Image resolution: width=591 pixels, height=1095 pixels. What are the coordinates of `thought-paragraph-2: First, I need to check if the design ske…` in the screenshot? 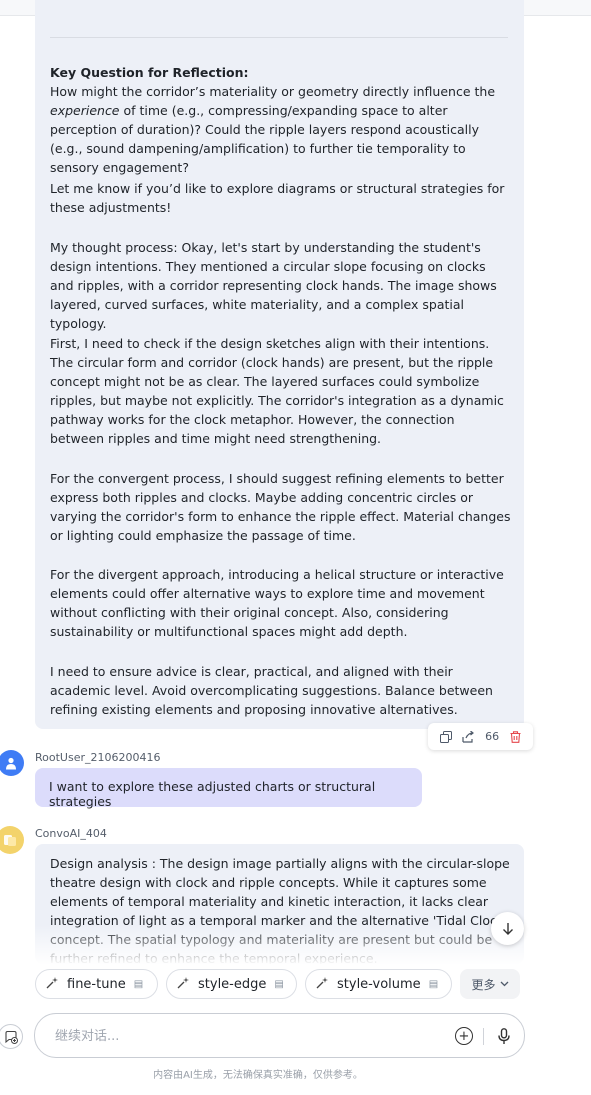 It's located at (277, 391).